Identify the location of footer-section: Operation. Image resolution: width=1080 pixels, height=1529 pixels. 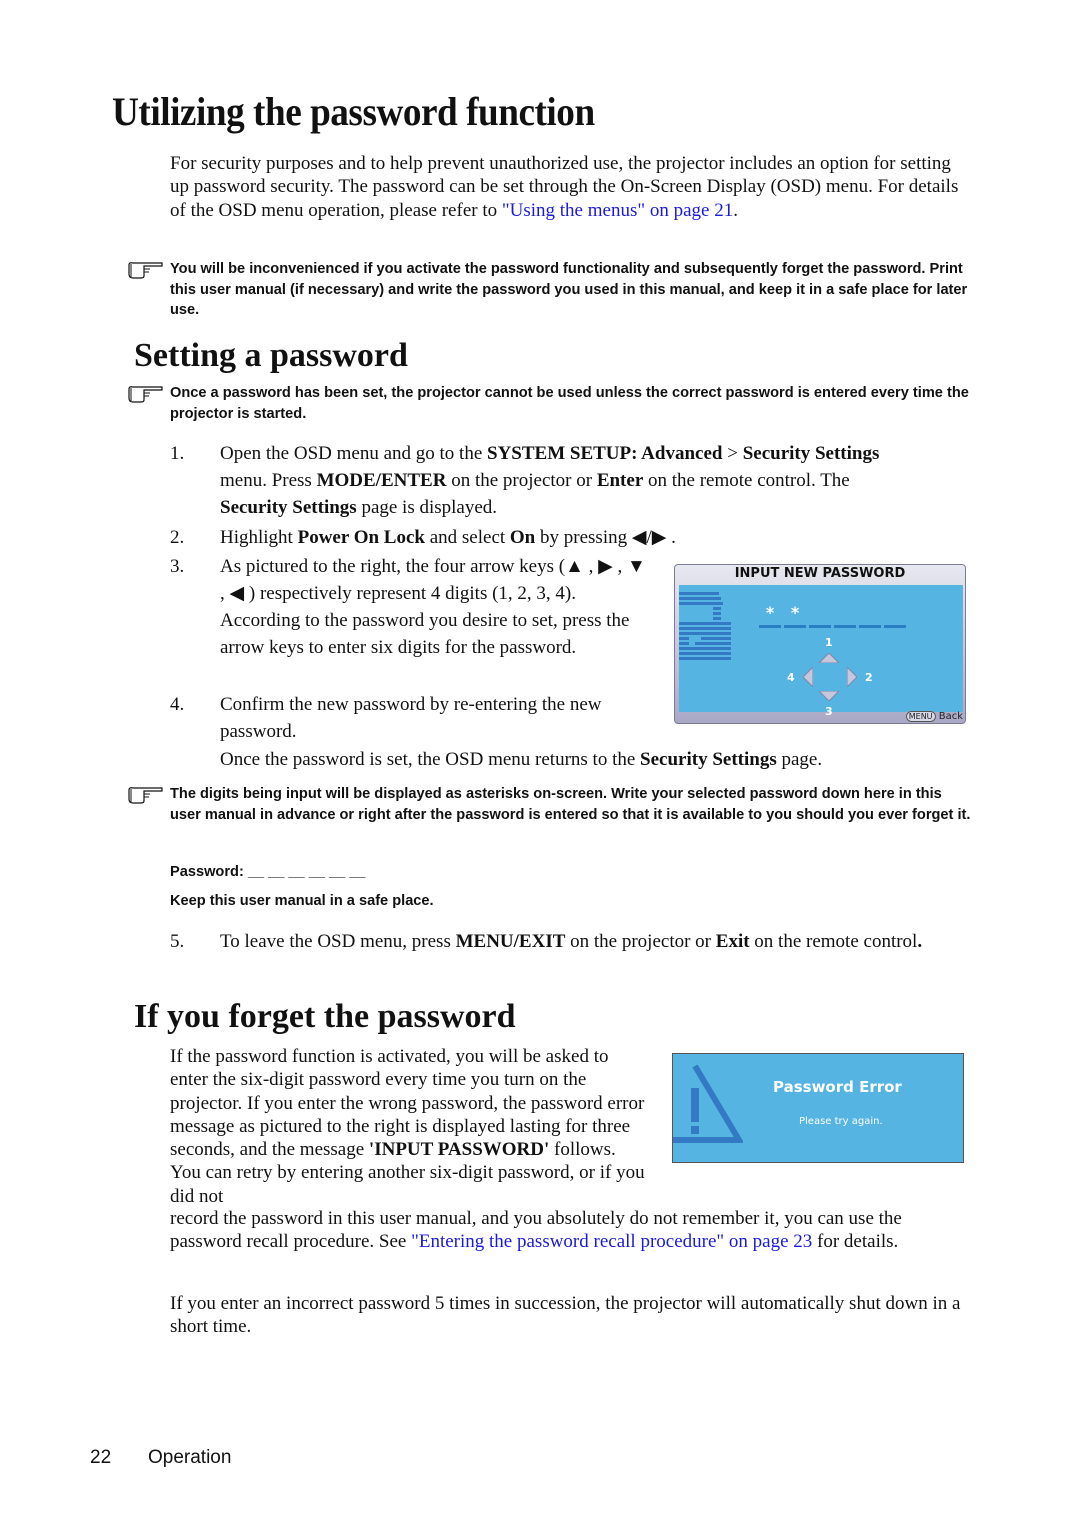
(190, 1457).